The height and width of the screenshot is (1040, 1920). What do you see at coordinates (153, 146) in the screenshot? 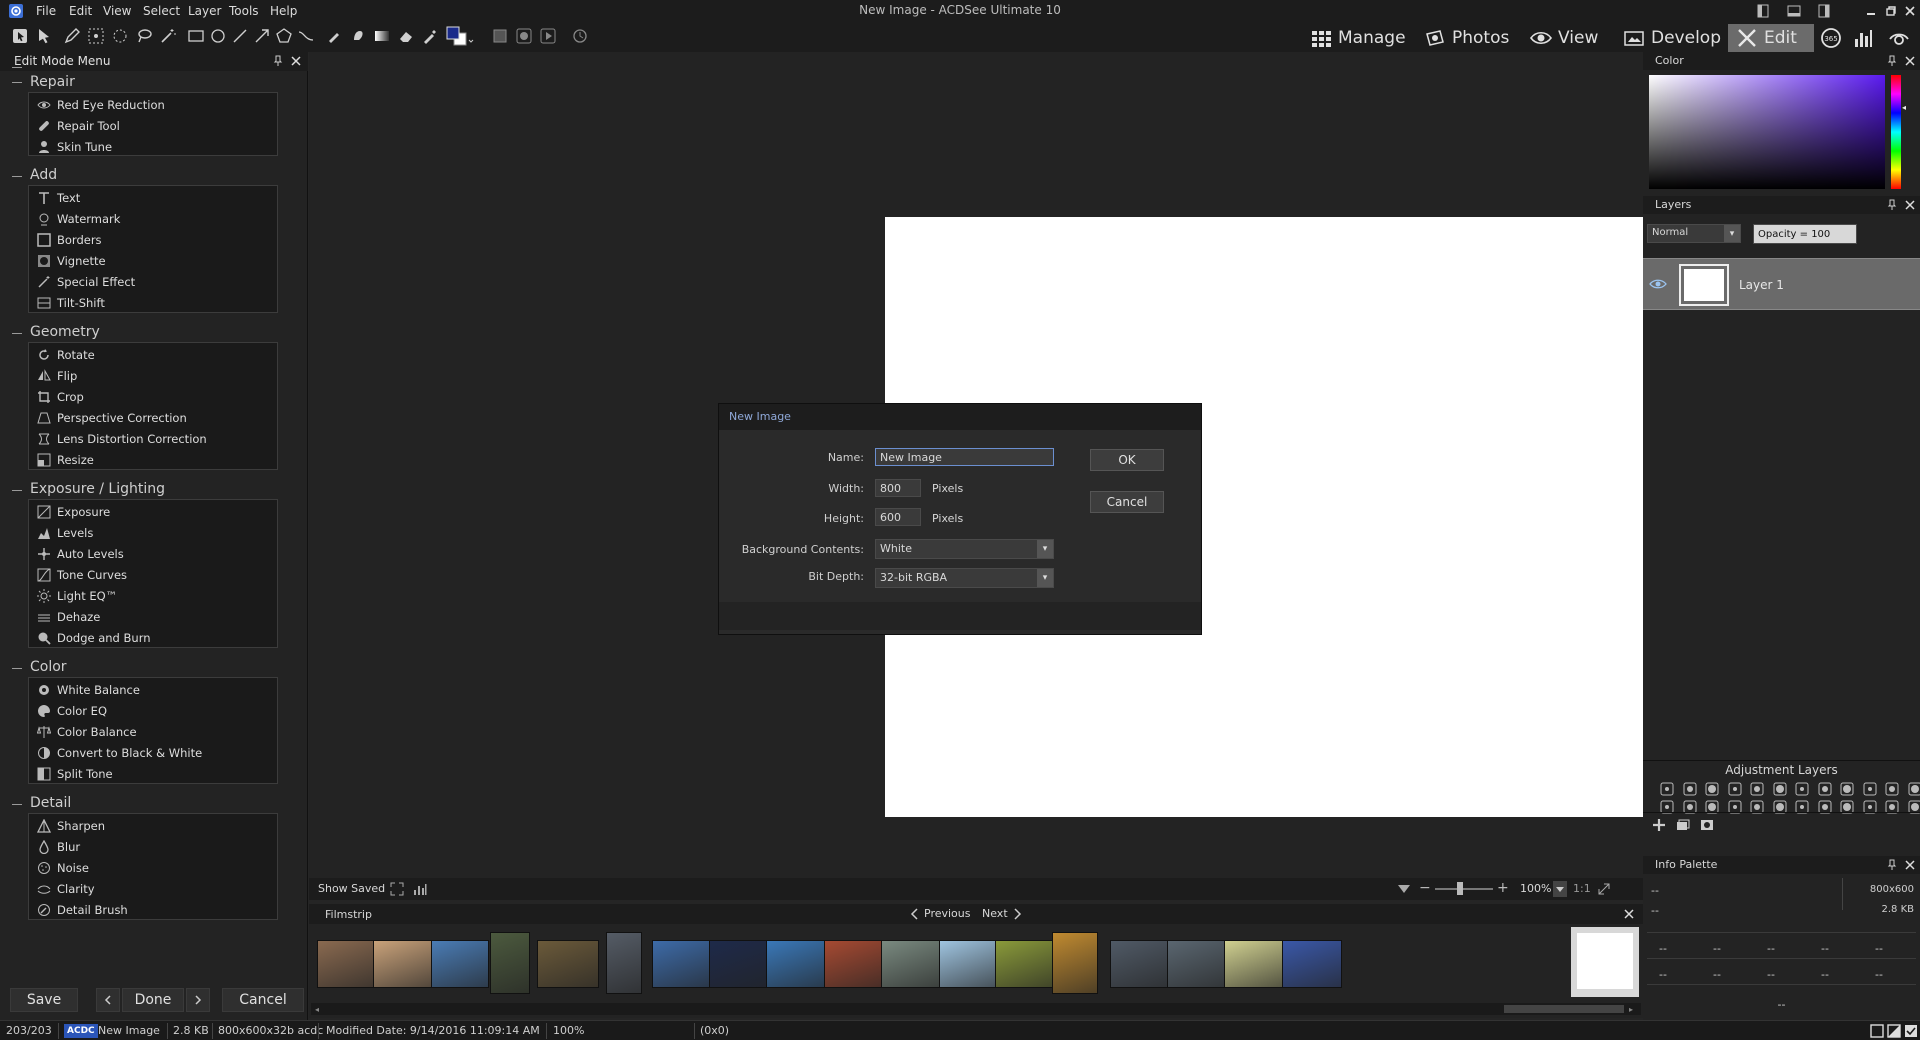
I see `tool-skin-tune: Skin Tune` at bounding box center [153, 146].